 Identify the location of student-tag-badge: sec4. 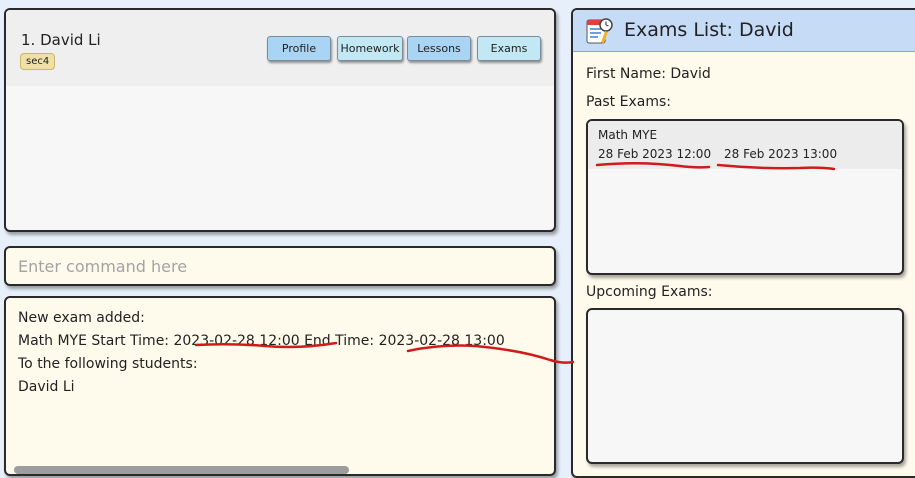
(38, 61).